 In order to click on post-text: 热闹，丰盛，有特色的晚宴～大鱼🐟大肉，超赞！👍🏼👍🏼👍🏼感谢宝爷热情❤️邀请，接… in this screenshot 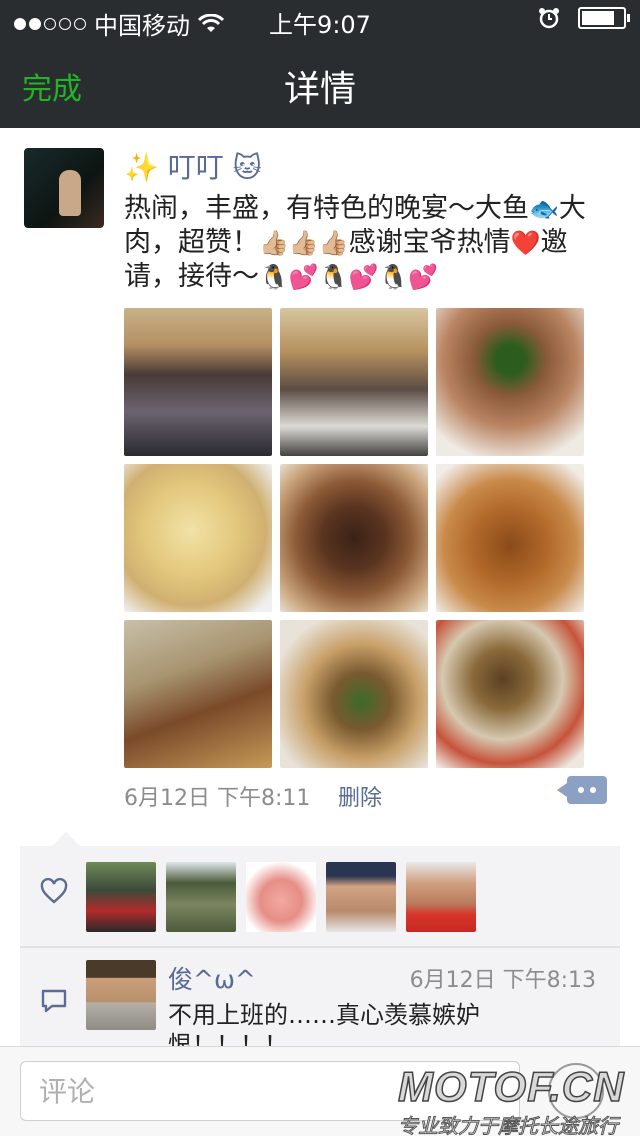, I will do `click(372, 243)`.